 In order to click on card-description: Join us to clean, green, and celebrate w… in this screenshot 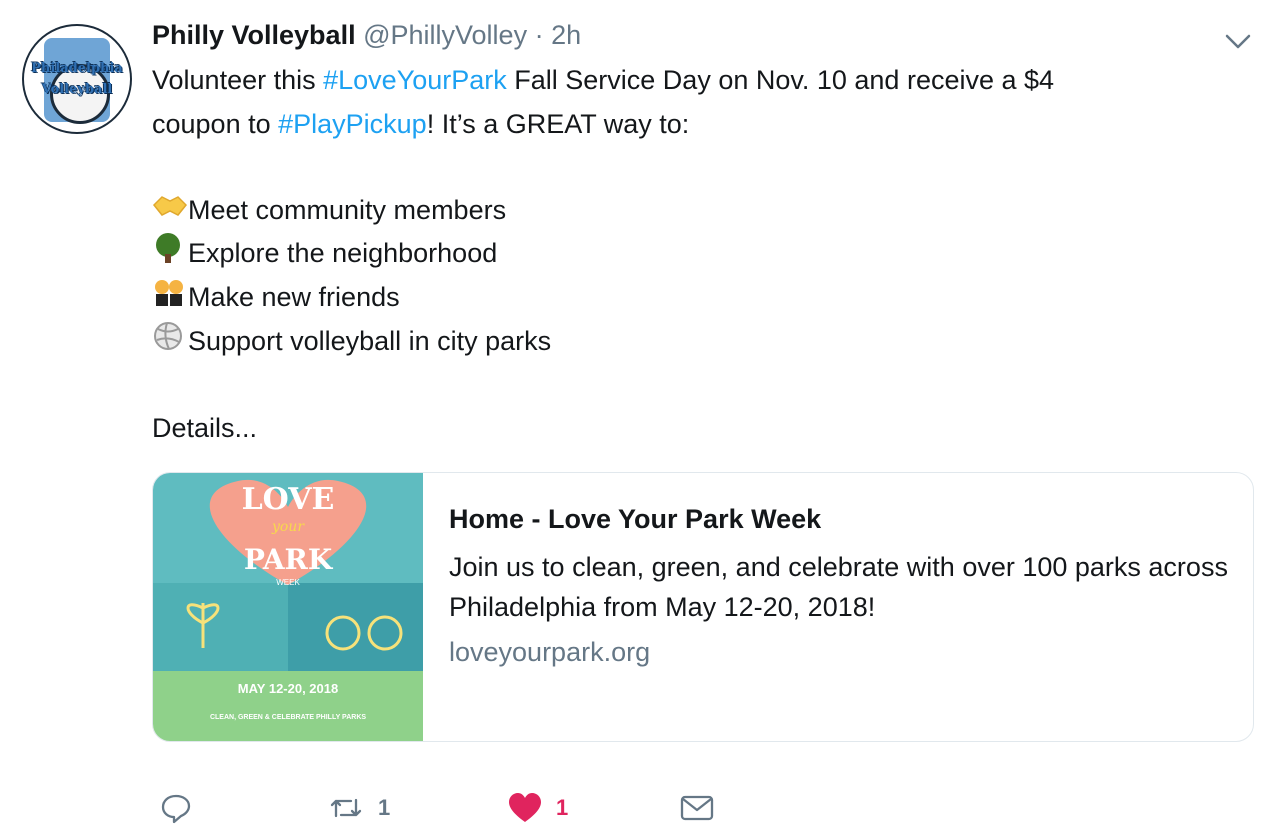, I will do `click(838, 587)`.